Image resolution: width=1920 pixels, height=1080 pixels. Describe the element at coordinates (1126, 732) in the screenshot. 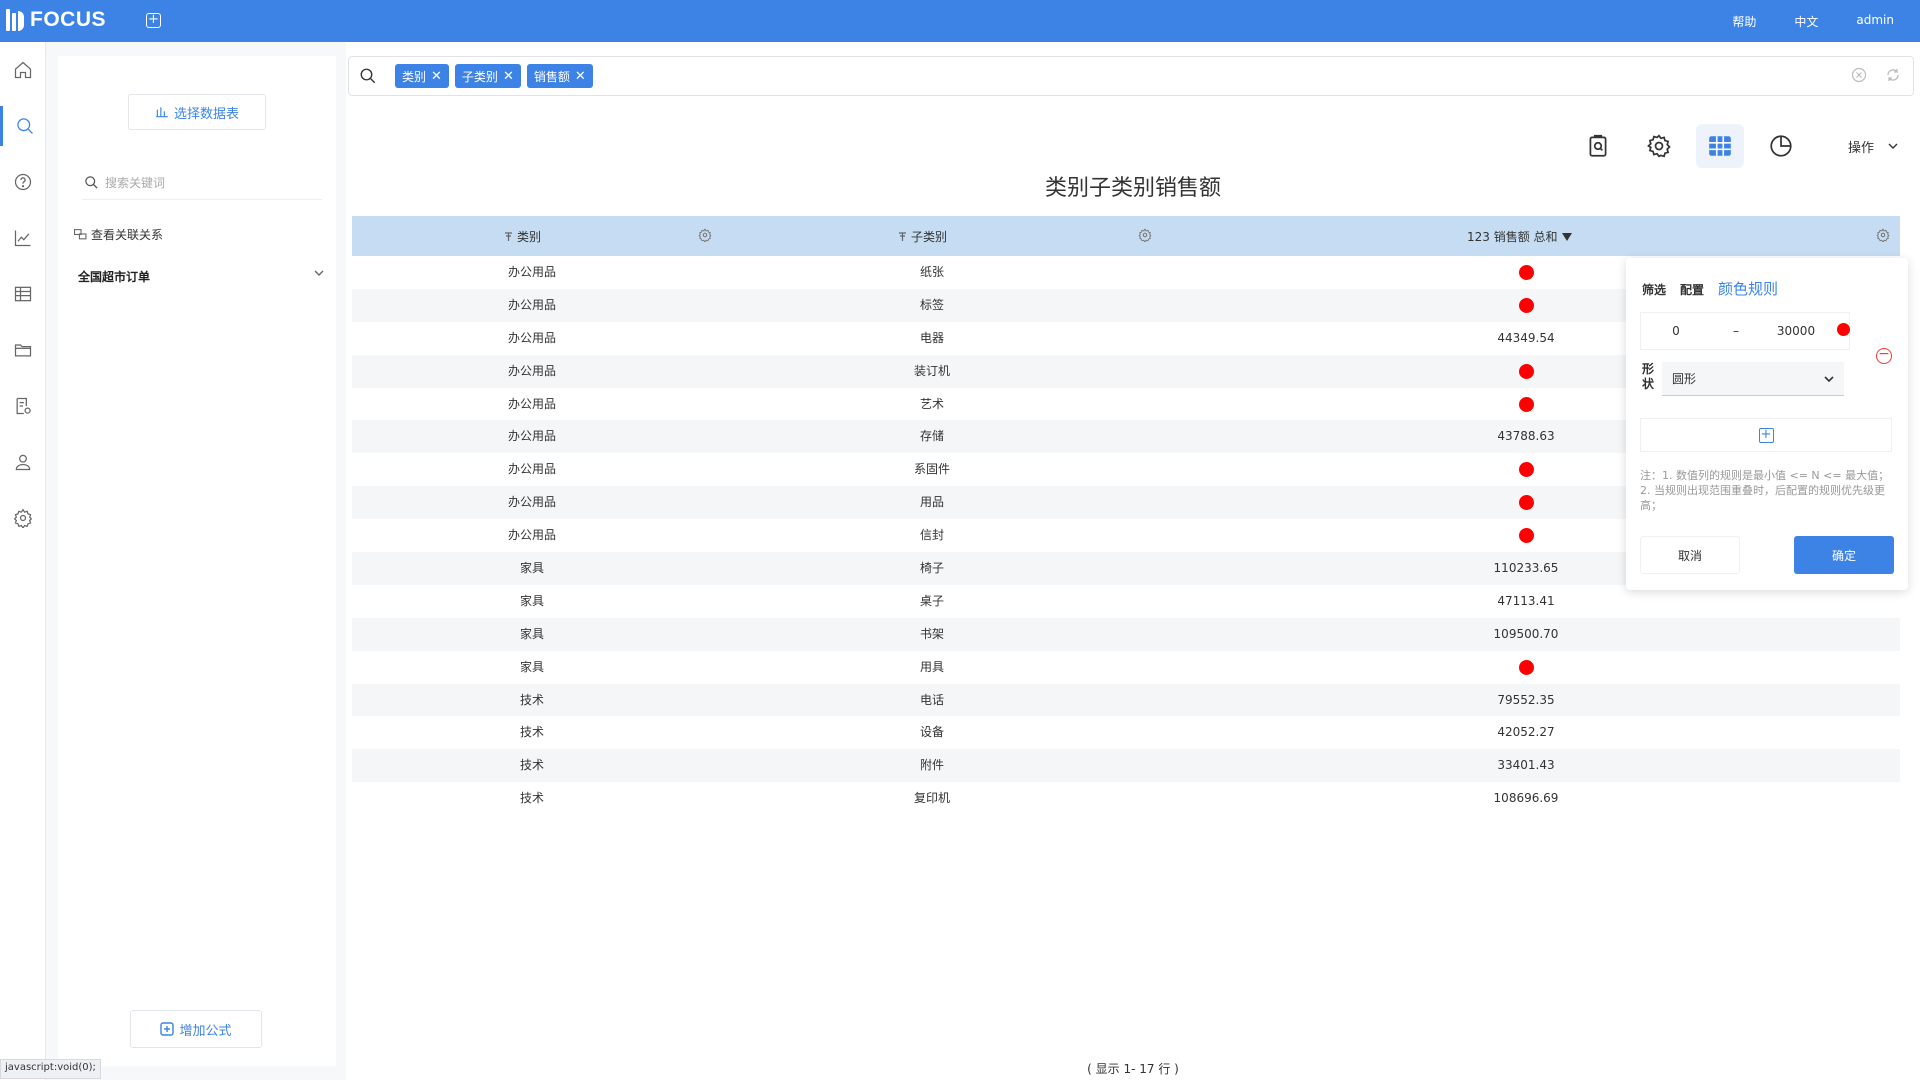

I see `table-row: 技术 设备 42052.27` at that location.